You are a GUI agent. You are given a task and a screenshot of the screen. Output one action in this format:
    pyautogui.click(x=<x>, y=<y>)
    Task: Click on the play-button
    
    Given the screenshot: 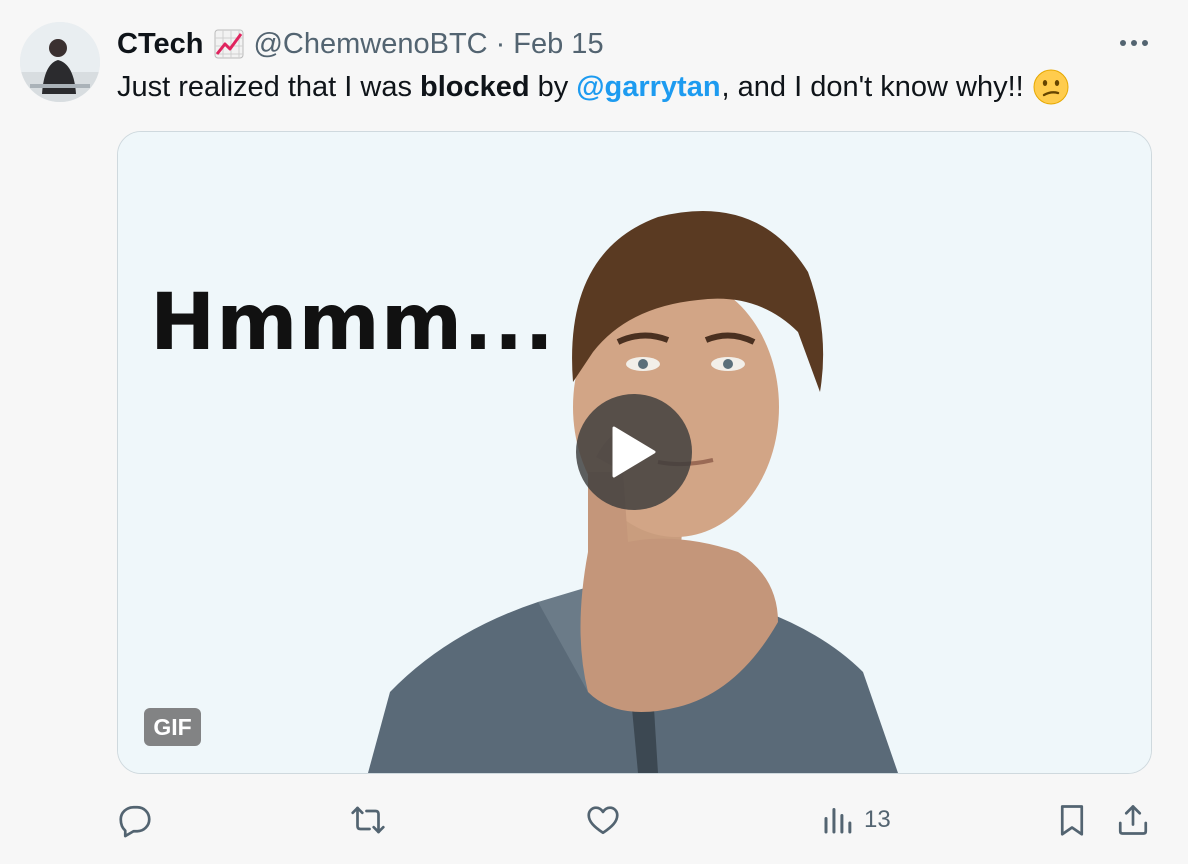 What is the action you would take?
    pyautogui.click(x=634, y=452)
    